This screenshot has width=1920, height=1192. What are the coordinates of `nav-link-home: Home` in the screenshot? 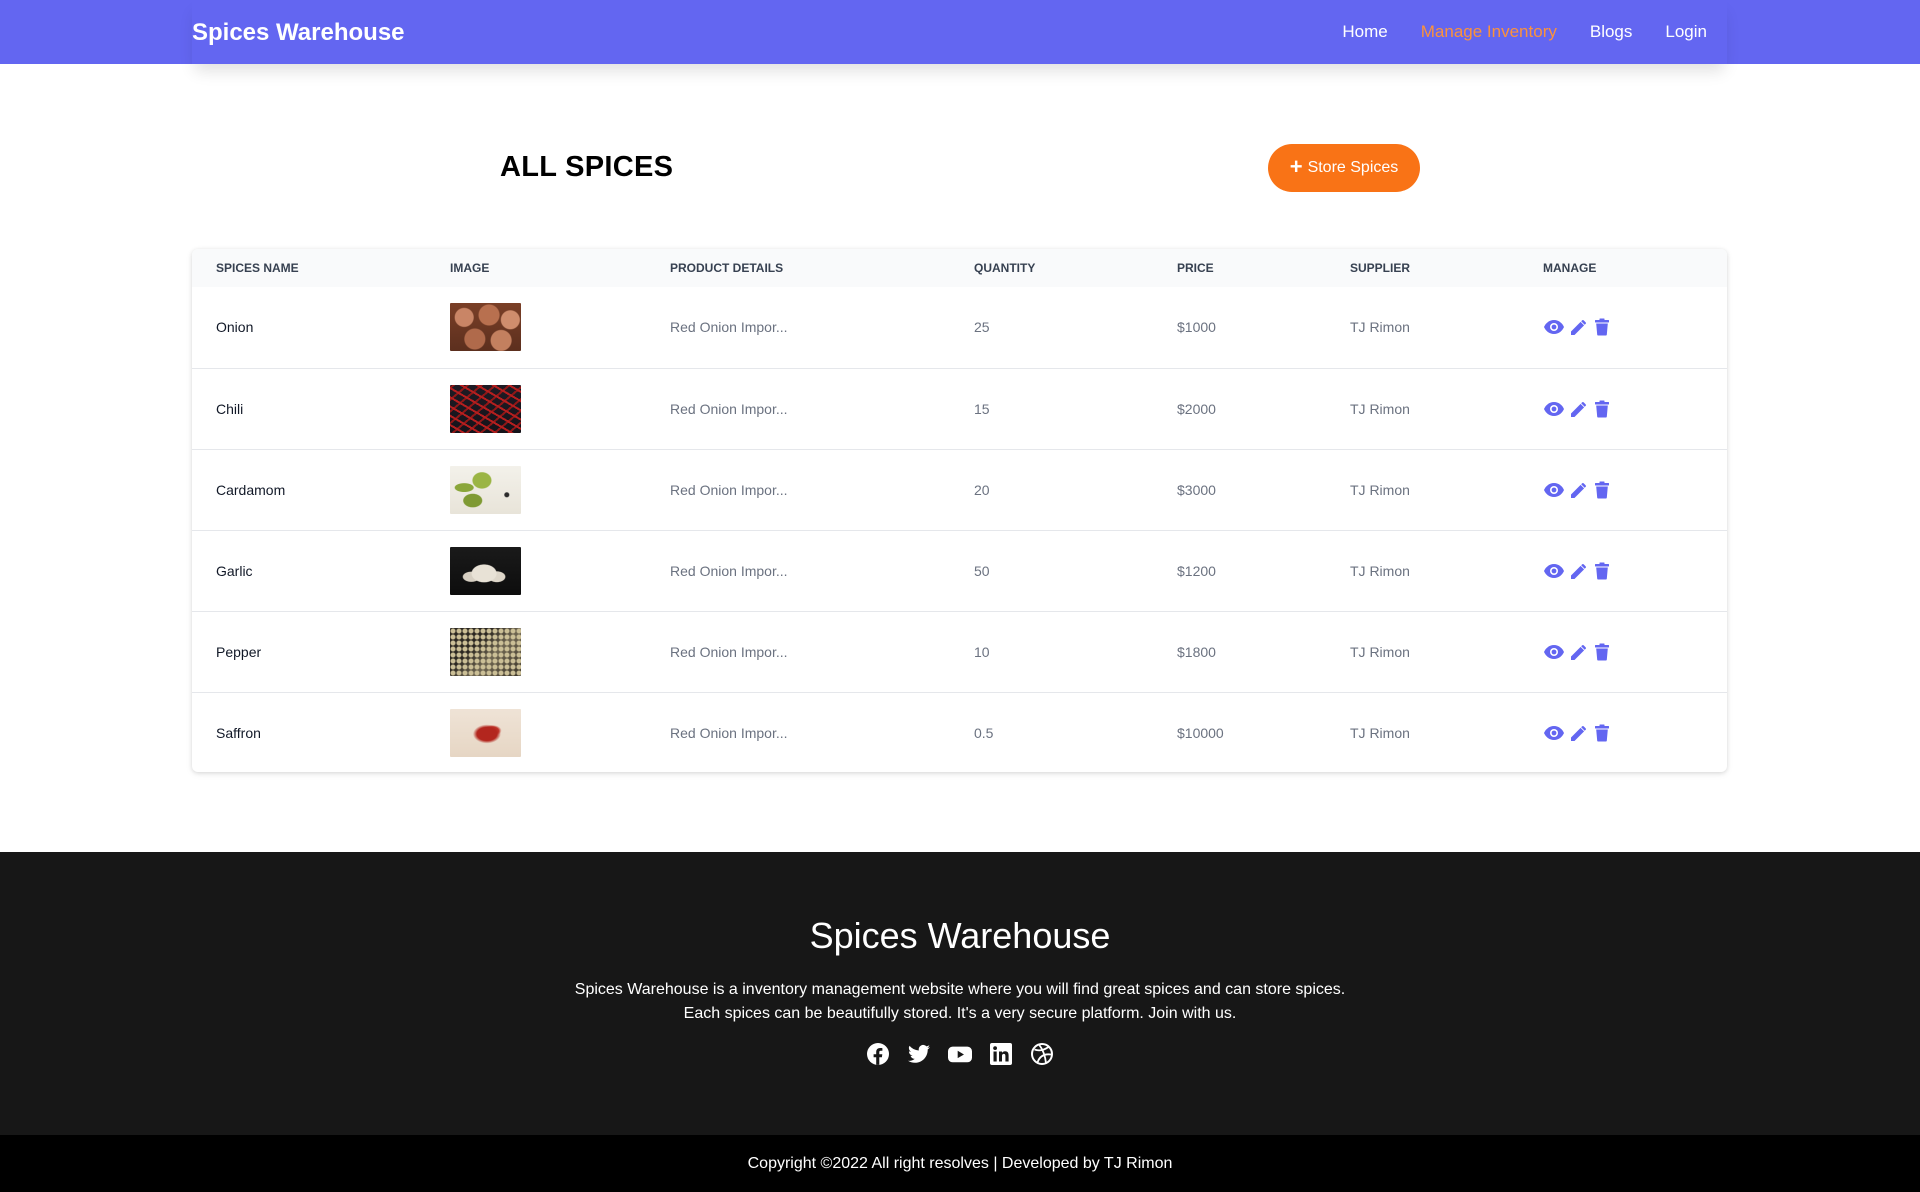 It's located at (1364, 32).